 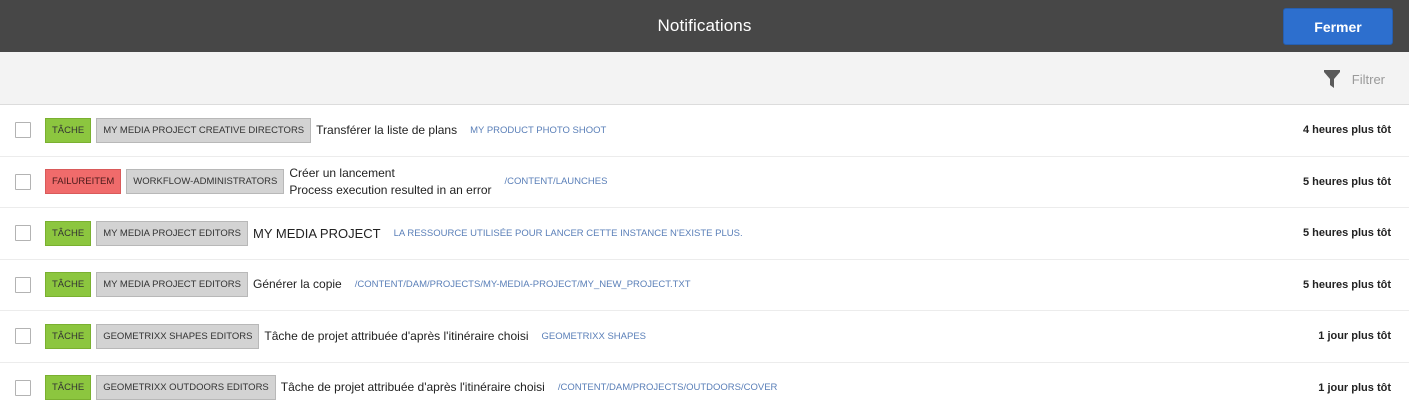 I want to click on notification-title: Générer la copie, so click(x=297, y=284).